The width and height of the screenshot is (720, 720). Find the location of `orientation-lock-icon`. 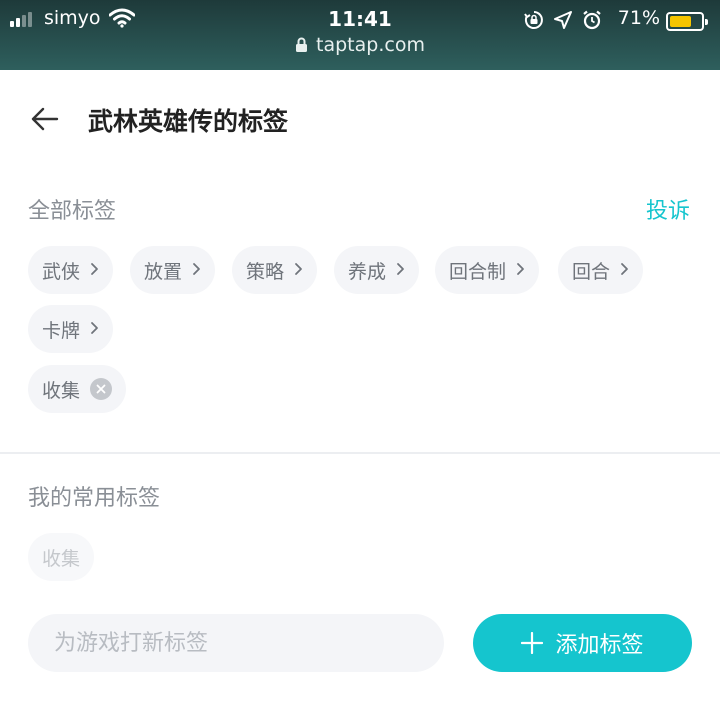

orientation-lock-icon is located at coordinates (534, 22).